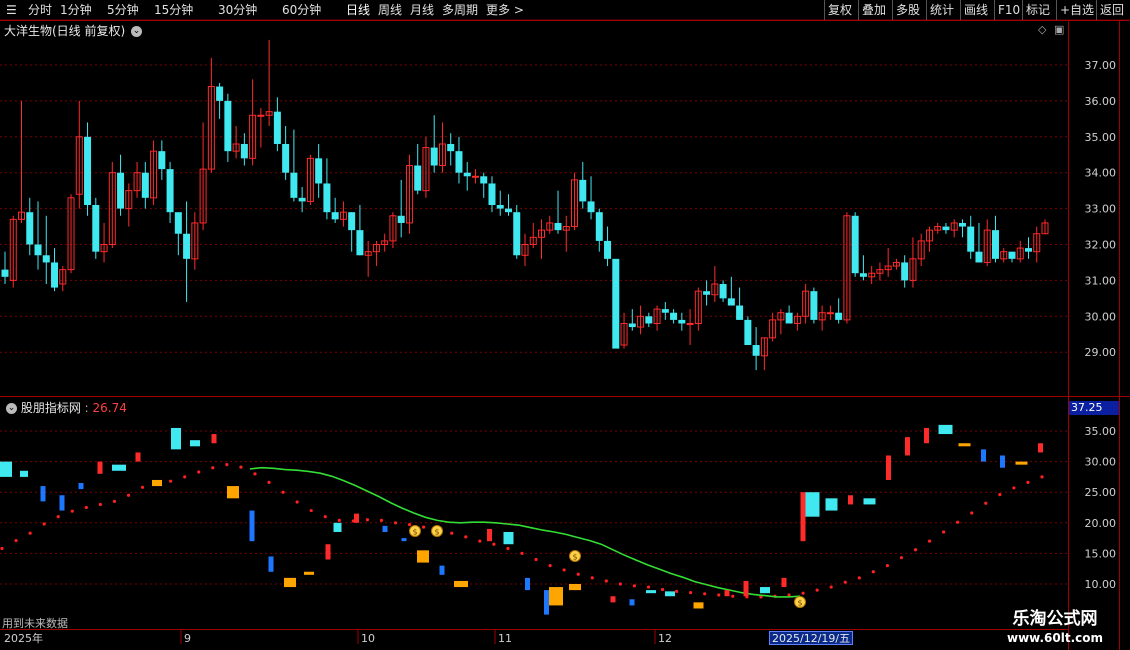 The image size is (1130, 650). I want to click on period-tab-4: 30分钟, so click(237, 10).